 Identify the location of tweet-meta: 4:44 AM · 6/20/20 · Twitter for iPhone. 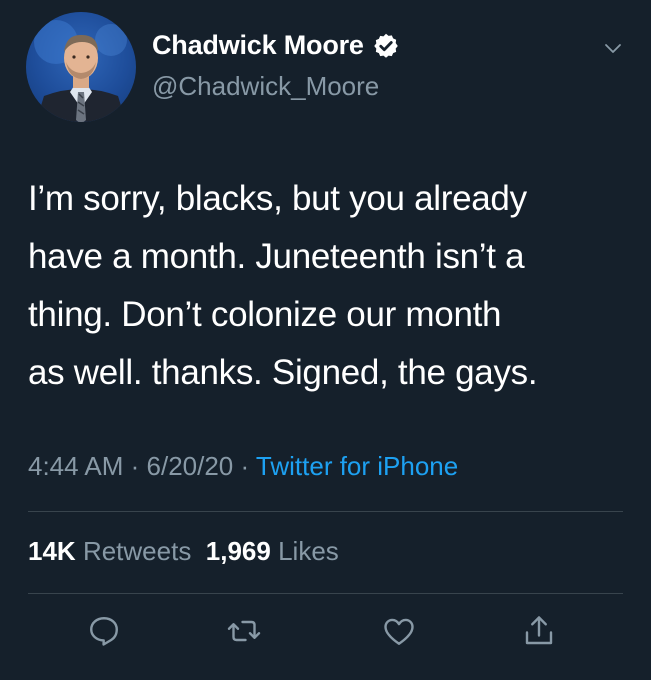
(243, 466).